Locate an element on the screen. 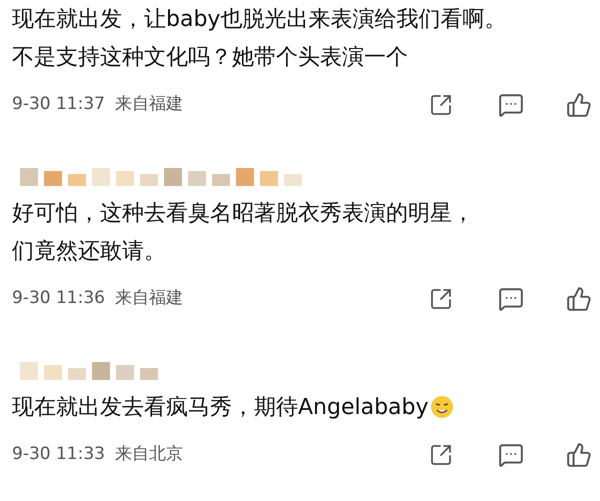 The height and width of the screenshot is (501, 600). comment-text: 现在就出发去看疯马秀，期待Angelababy is located at coordinates (220, 408).